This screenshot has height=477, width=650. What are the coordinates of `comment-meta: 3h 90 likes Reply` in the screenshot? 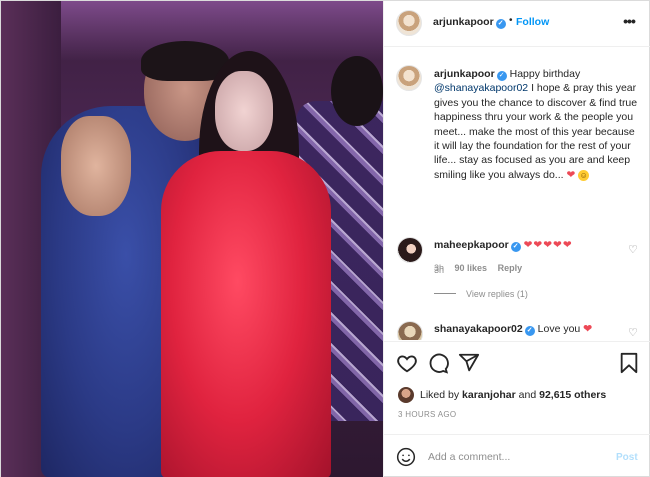 It's located at (482, 268).